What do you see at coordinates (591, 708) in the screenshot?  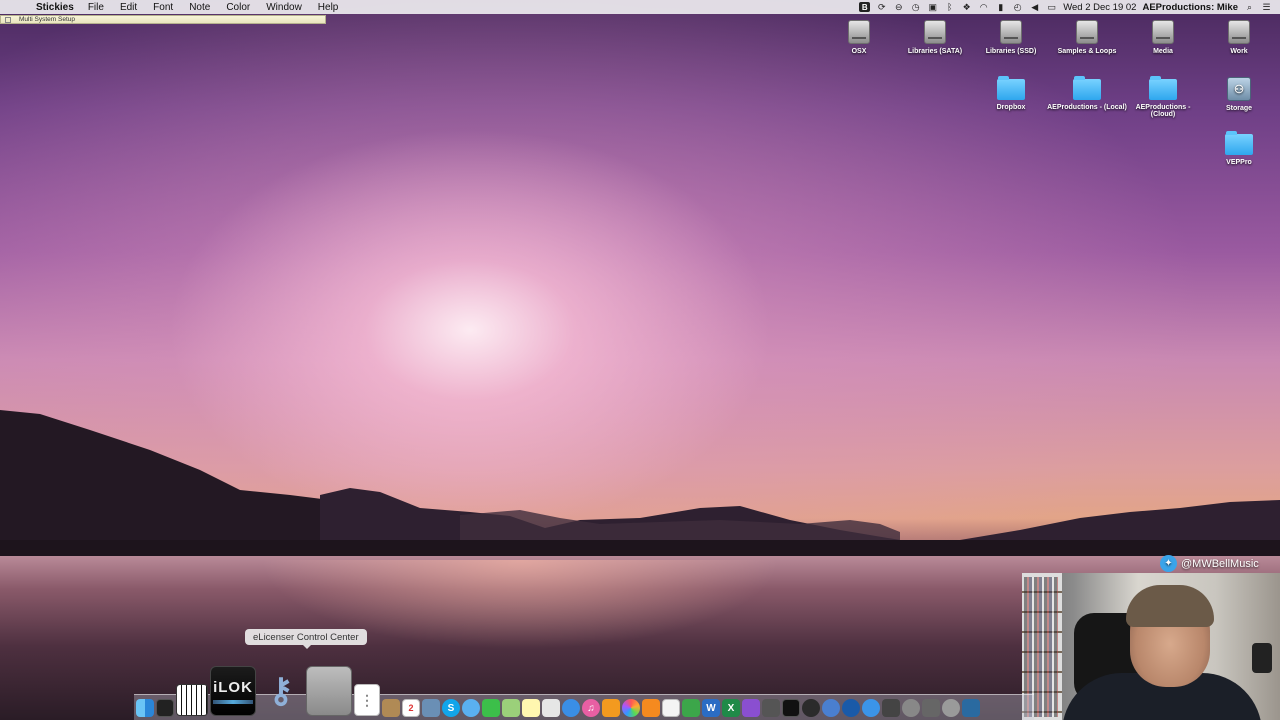 I see `itunes-icon: ♫` at bounding box center [591, 708].